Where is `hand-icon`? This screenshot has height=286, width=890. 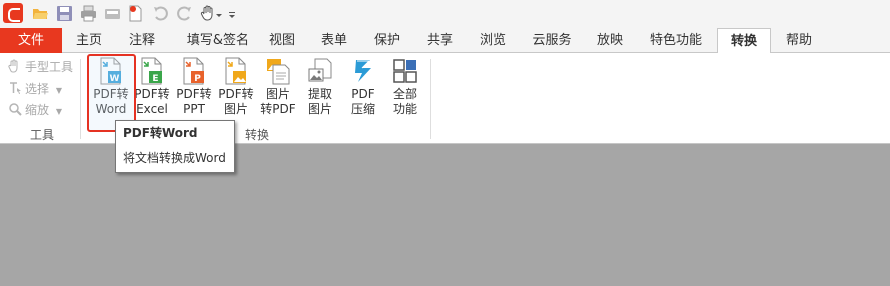 hand-icon is located at coordinates (15, 66).